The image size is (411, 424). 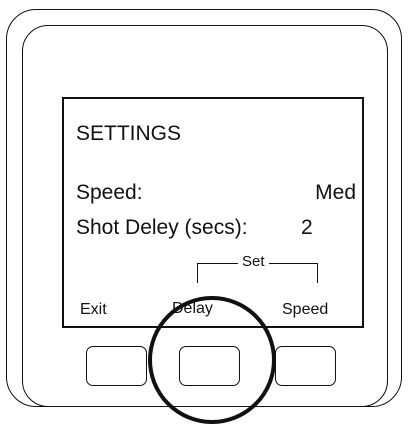 What do you see at coordinates (305, 366) in the screenshot?
I see `speed-button` at bounding box center [305, 366].